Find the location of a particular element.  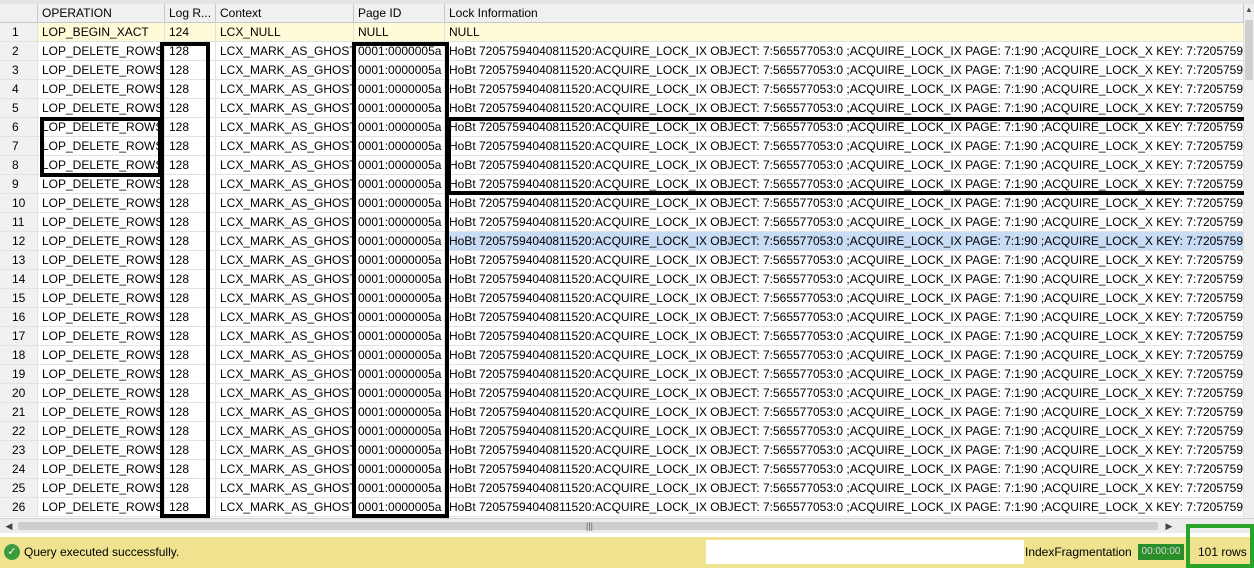

context-cell: LCX_NULL is located at coordinates (285, 32).